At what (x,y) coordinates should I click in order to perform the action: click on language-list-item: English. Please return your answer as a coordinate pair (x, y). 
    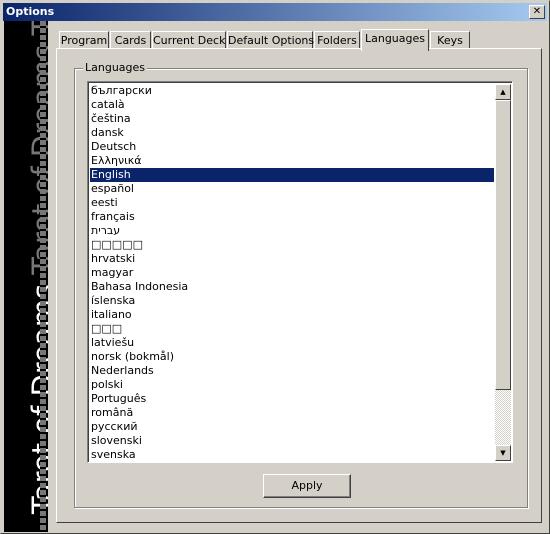
    Looking at the image, I should click on (292, 175).